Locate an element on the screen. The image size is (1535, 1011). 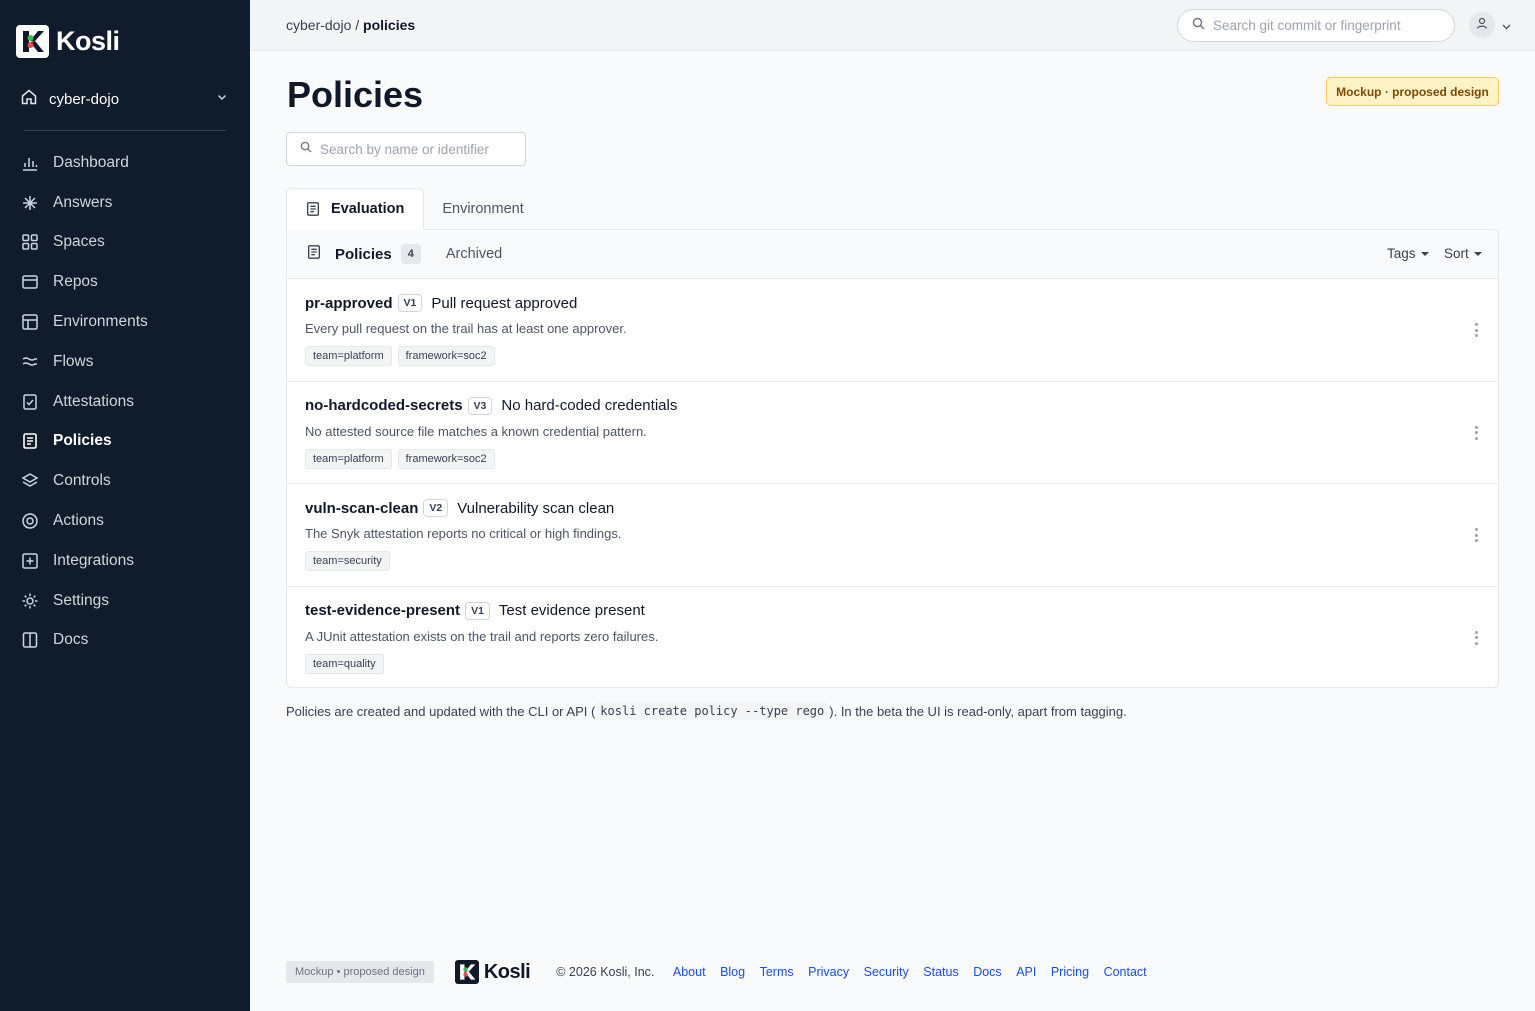
sun-gear-icon is located at coordinates (30, 601).